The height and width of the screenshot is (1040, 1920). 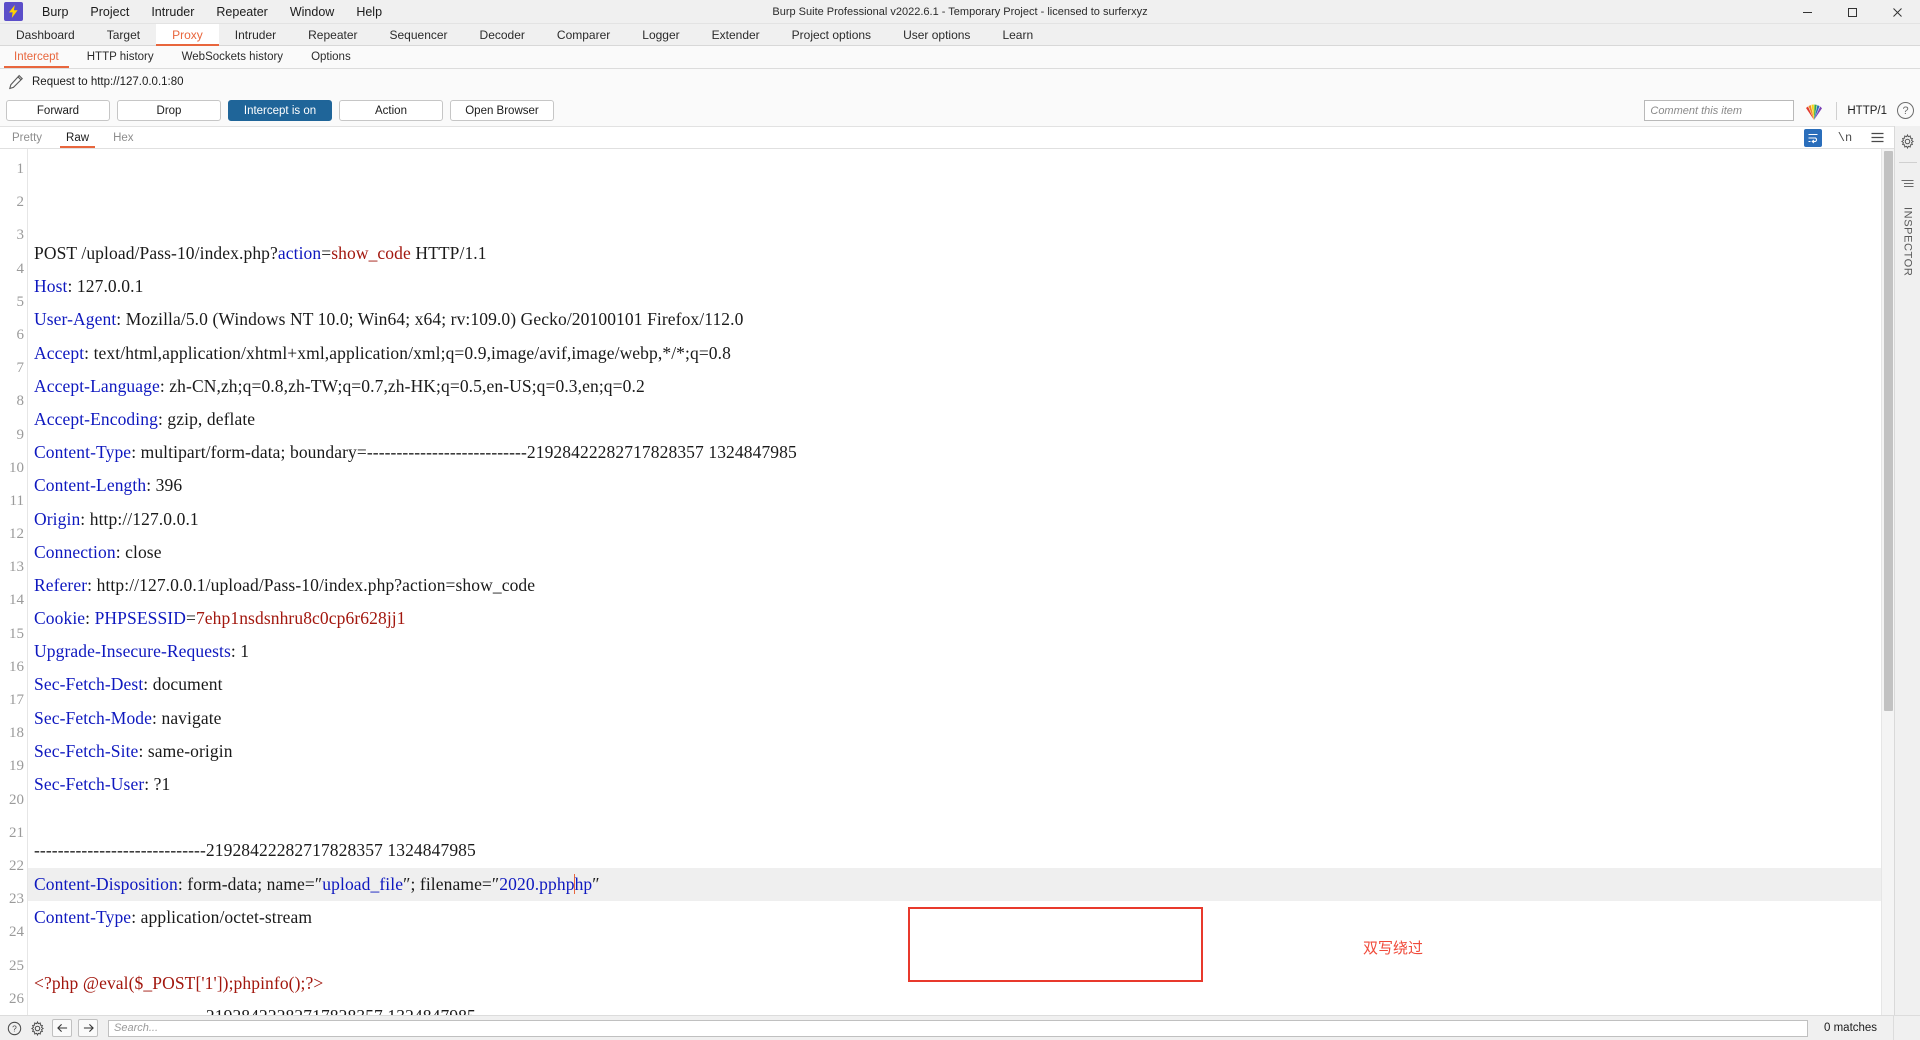 What do you see at coordinates (55, 12) in the screenshot?
I see `menu-item-burp: Burp` at bounding box center [55, 12].